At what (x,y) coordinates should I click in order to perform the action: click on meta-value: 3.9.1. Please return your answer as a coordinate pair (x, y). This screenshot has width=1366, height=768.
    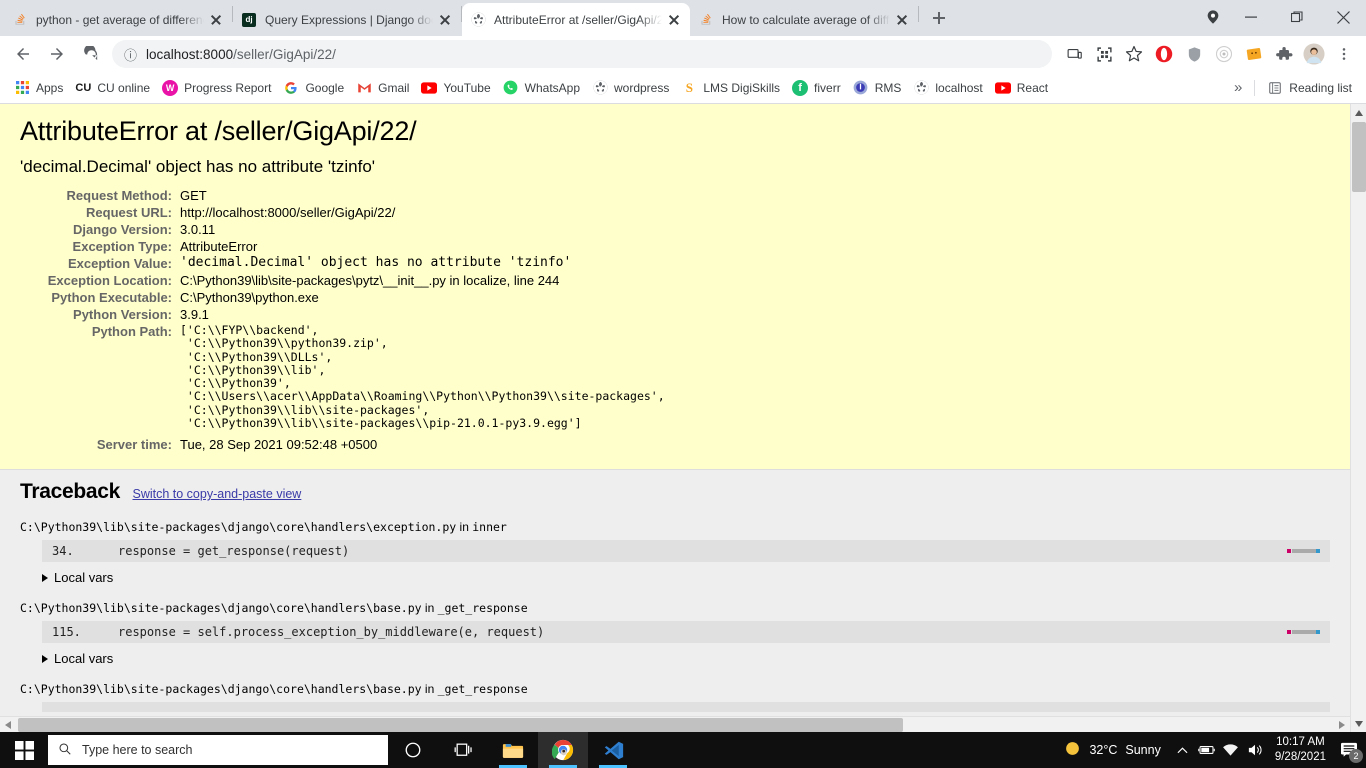
    Looking at the image, I should click on (194, 314).